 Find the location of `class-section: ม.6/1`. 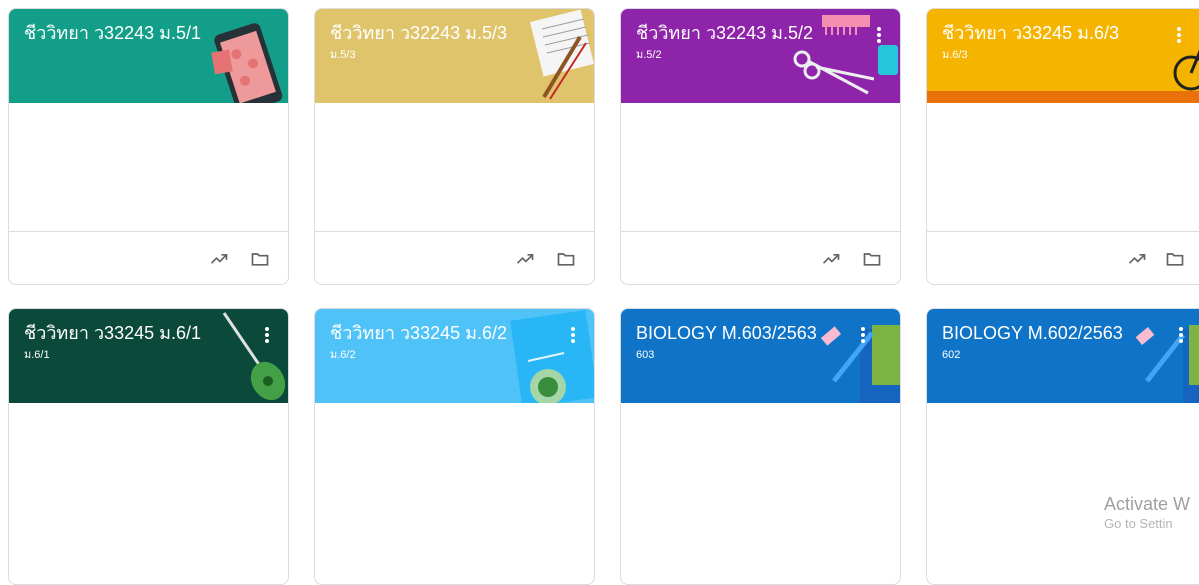

class-section: ม.6/1 is located at coordinates (37, 355).